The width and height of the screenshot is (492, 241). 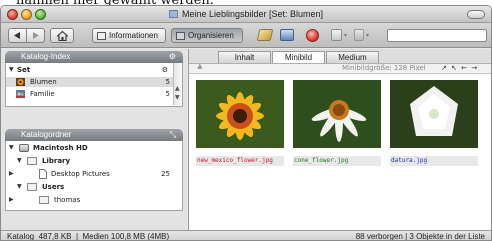 I want to click on tab-label: Inhalt, so click(x=244, y=57).